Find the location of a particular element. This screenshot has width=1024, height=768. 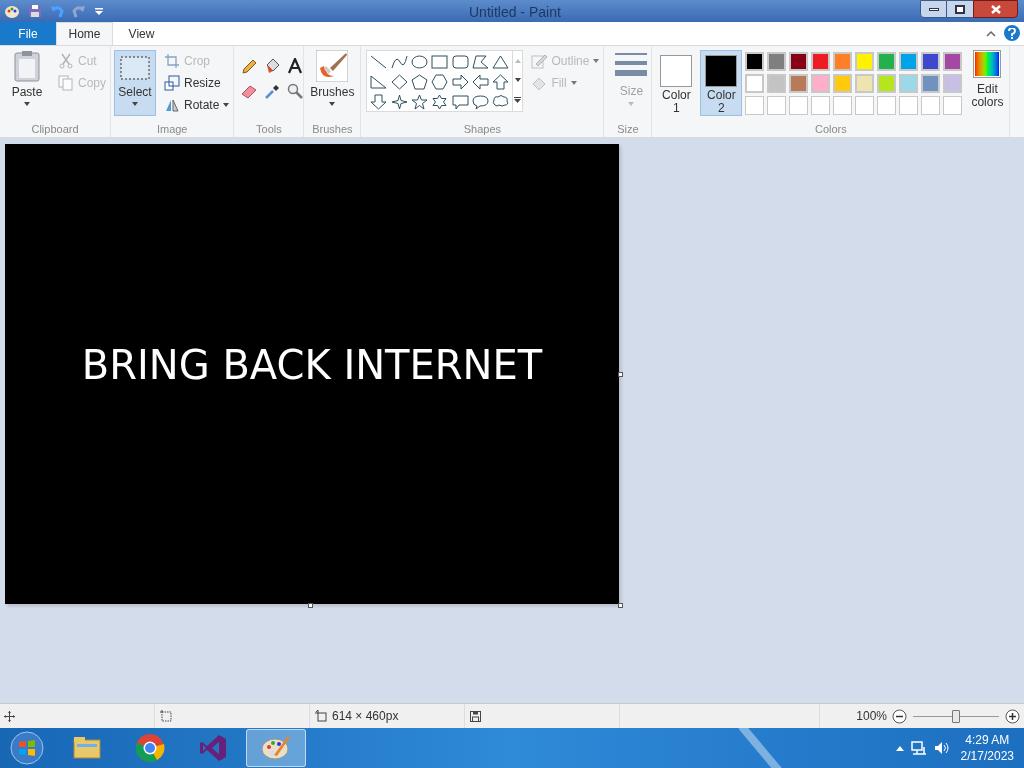

ribbon-tab: File is located at coordinates (28, 33).